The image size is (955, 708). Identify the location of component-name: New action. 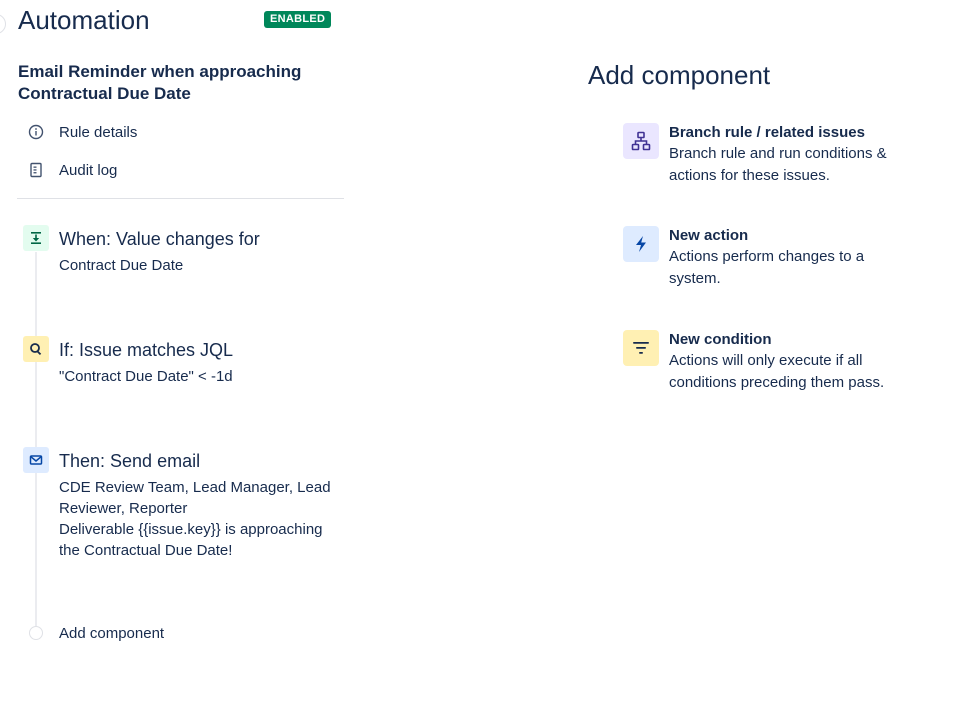
(709, 235).